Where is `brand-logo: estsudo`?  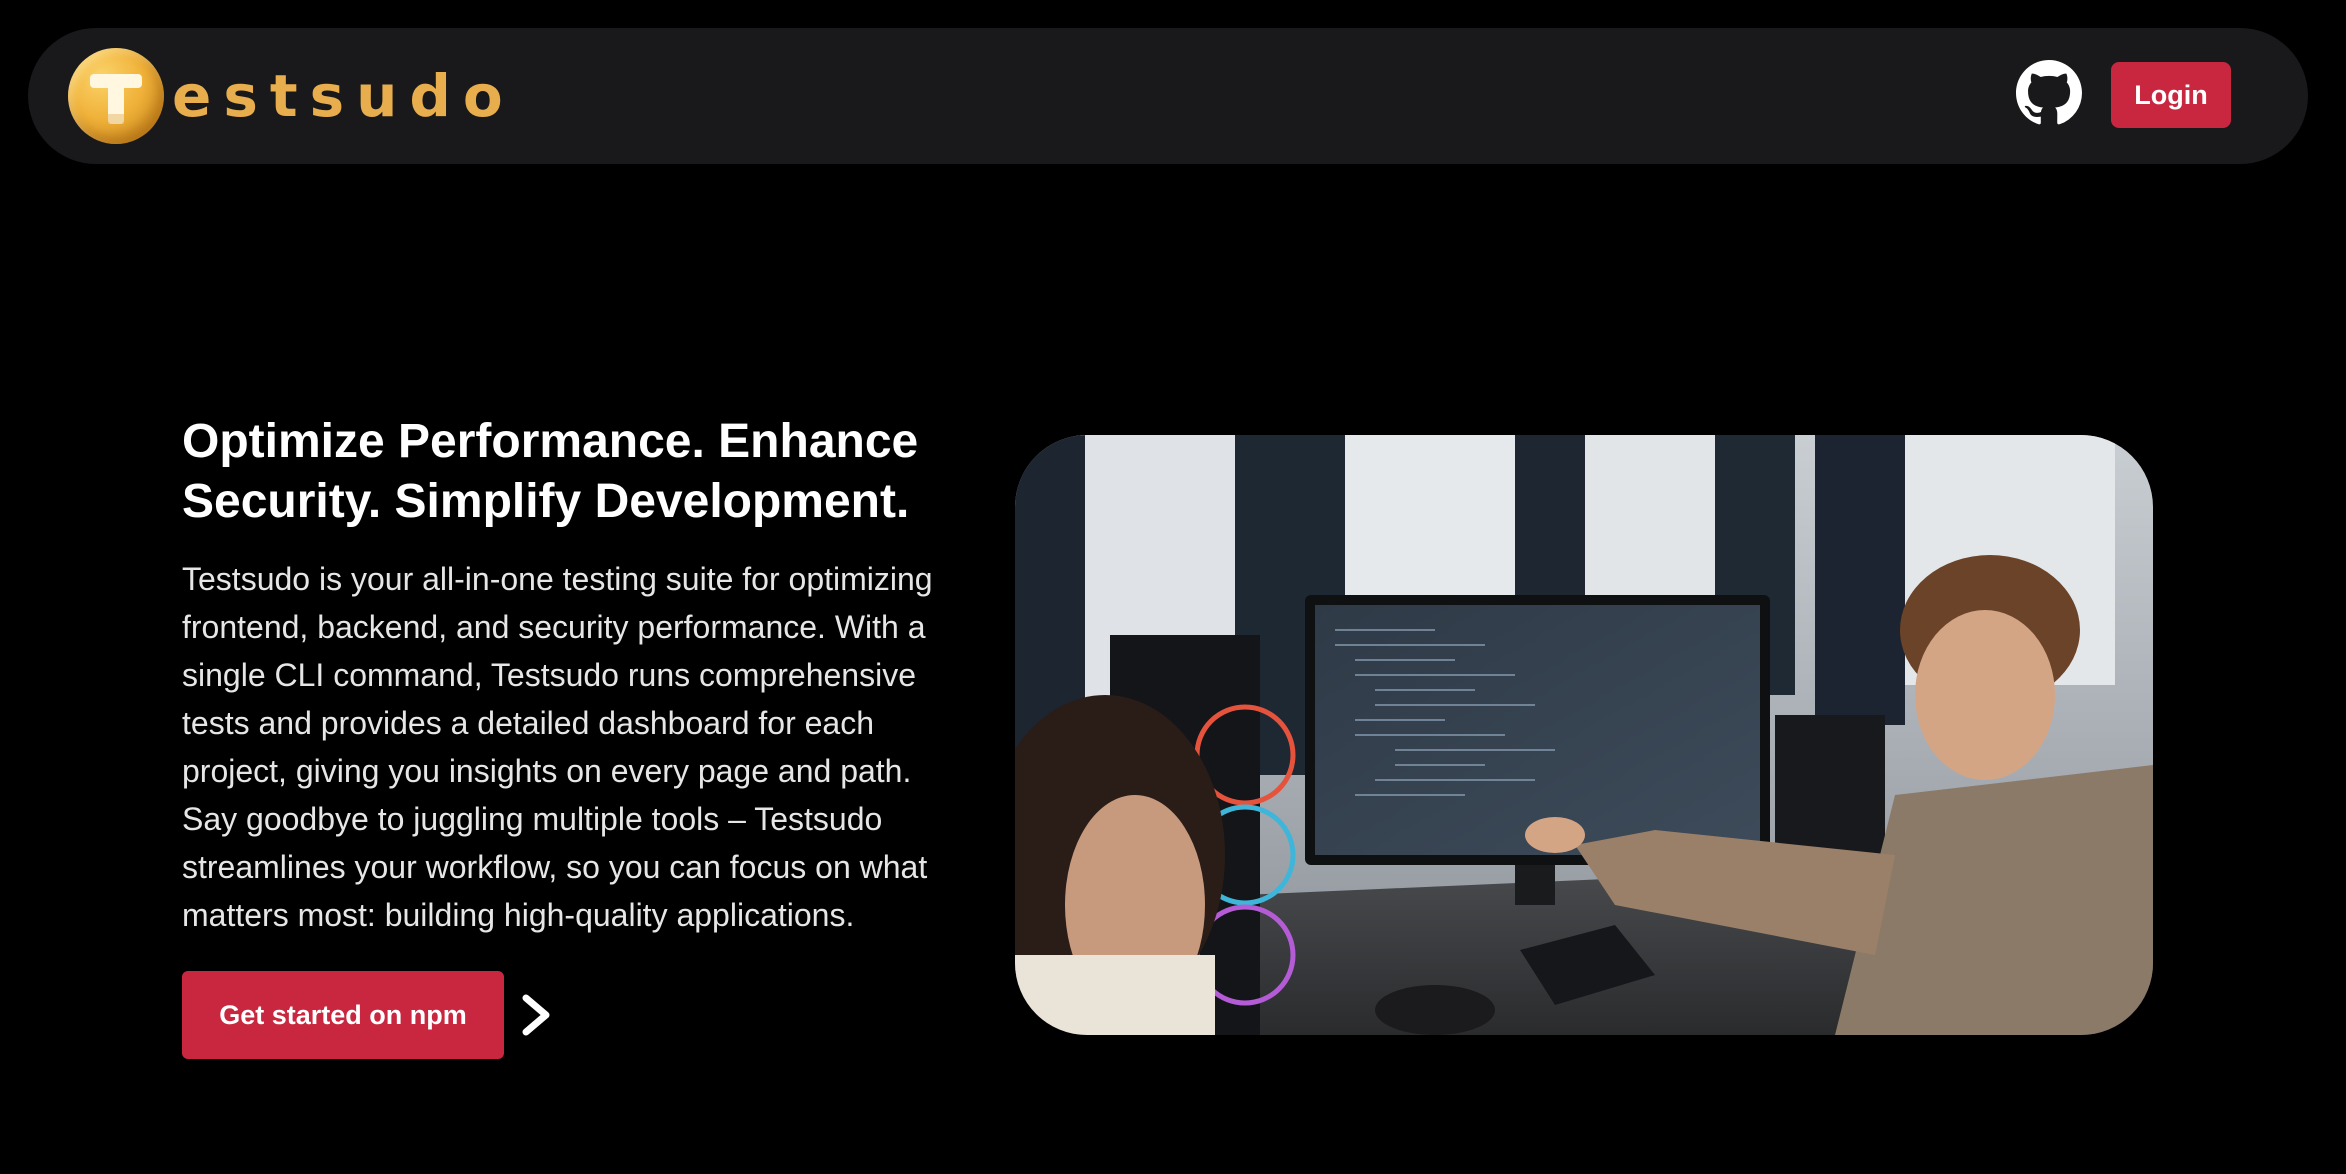
brand-logo: estsudo is located at coordinates (291, 96).